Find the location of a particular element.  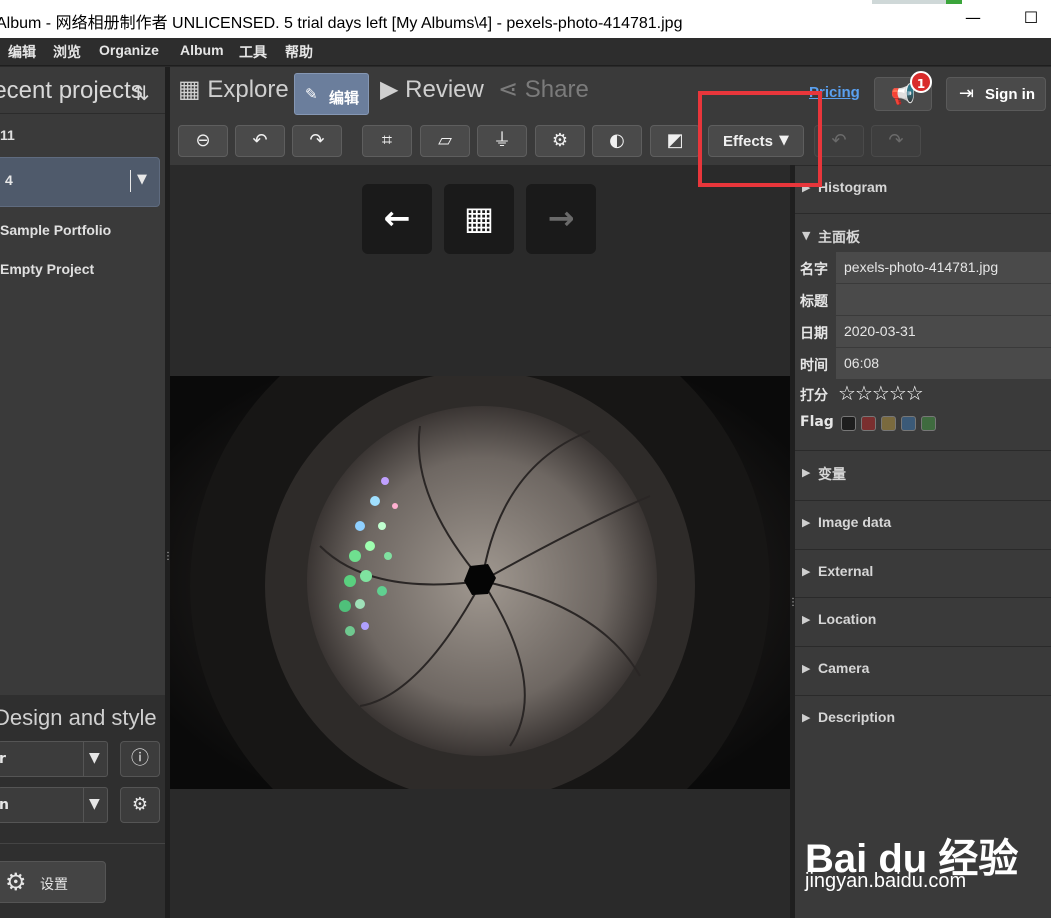

maximize-button: ☐ is located at coordinates (1029, 19).